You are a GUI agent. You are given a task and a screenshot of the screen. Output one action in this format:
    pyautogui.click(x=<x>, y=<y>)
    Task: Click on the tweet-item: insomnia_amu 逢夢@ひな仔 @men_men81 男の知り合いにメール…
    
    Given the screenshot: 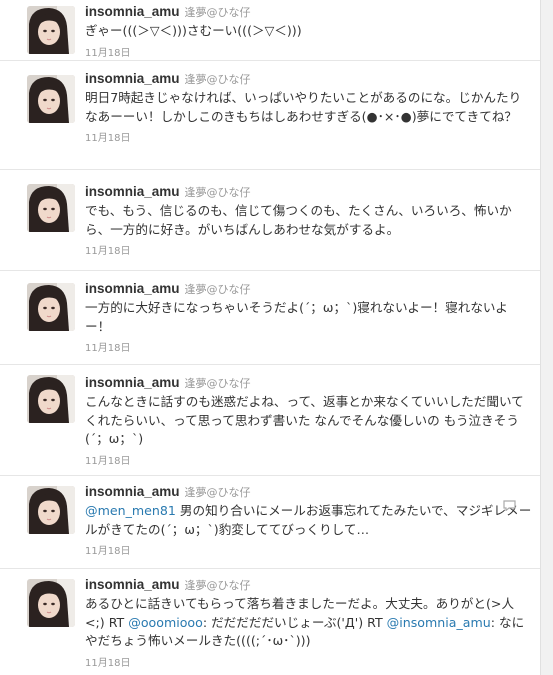 What is the action you would take?
    pyautogui.click(x=270, y=522)
    